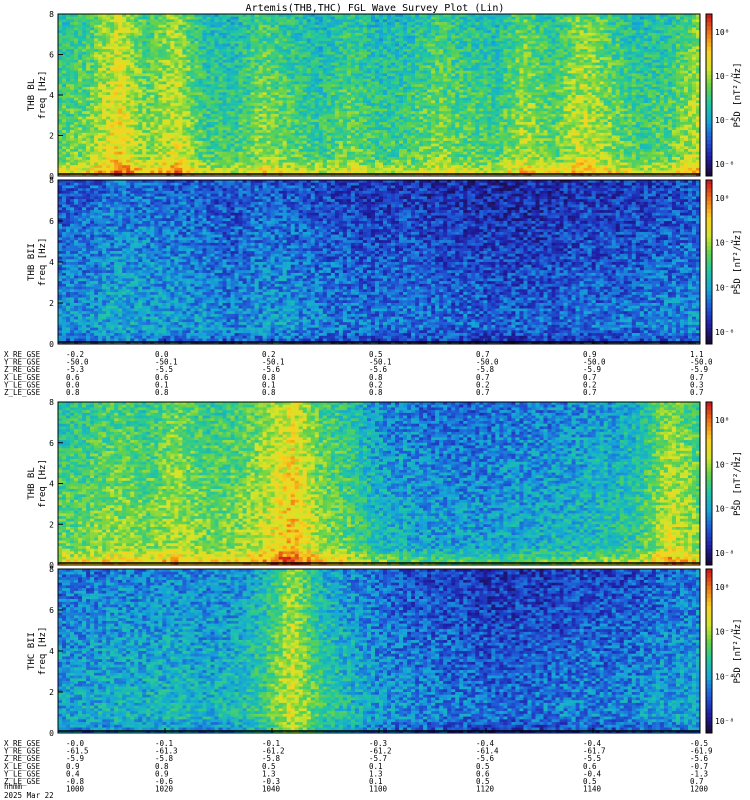  Describe the element at coordinates (724, 483) in the screenshot. I see `colorbar-3: 10⁻⁸ 10⁻⁴ 10⁻² 10⁰ PSD [nT²/Hz]` at that location.